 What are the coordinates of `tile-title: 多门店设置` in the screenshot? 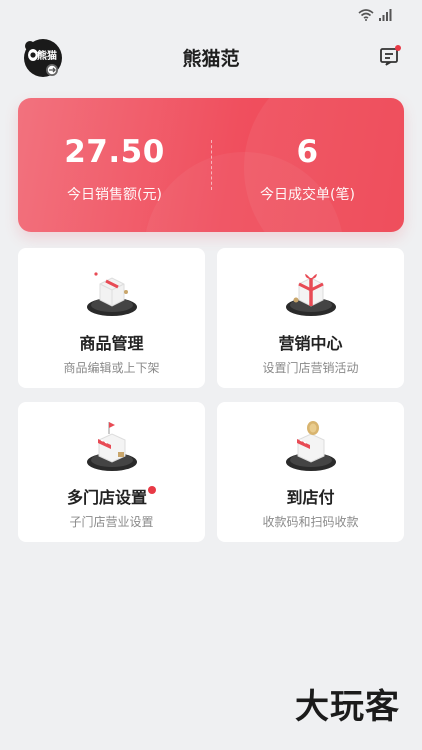 It's located at (111, 496).